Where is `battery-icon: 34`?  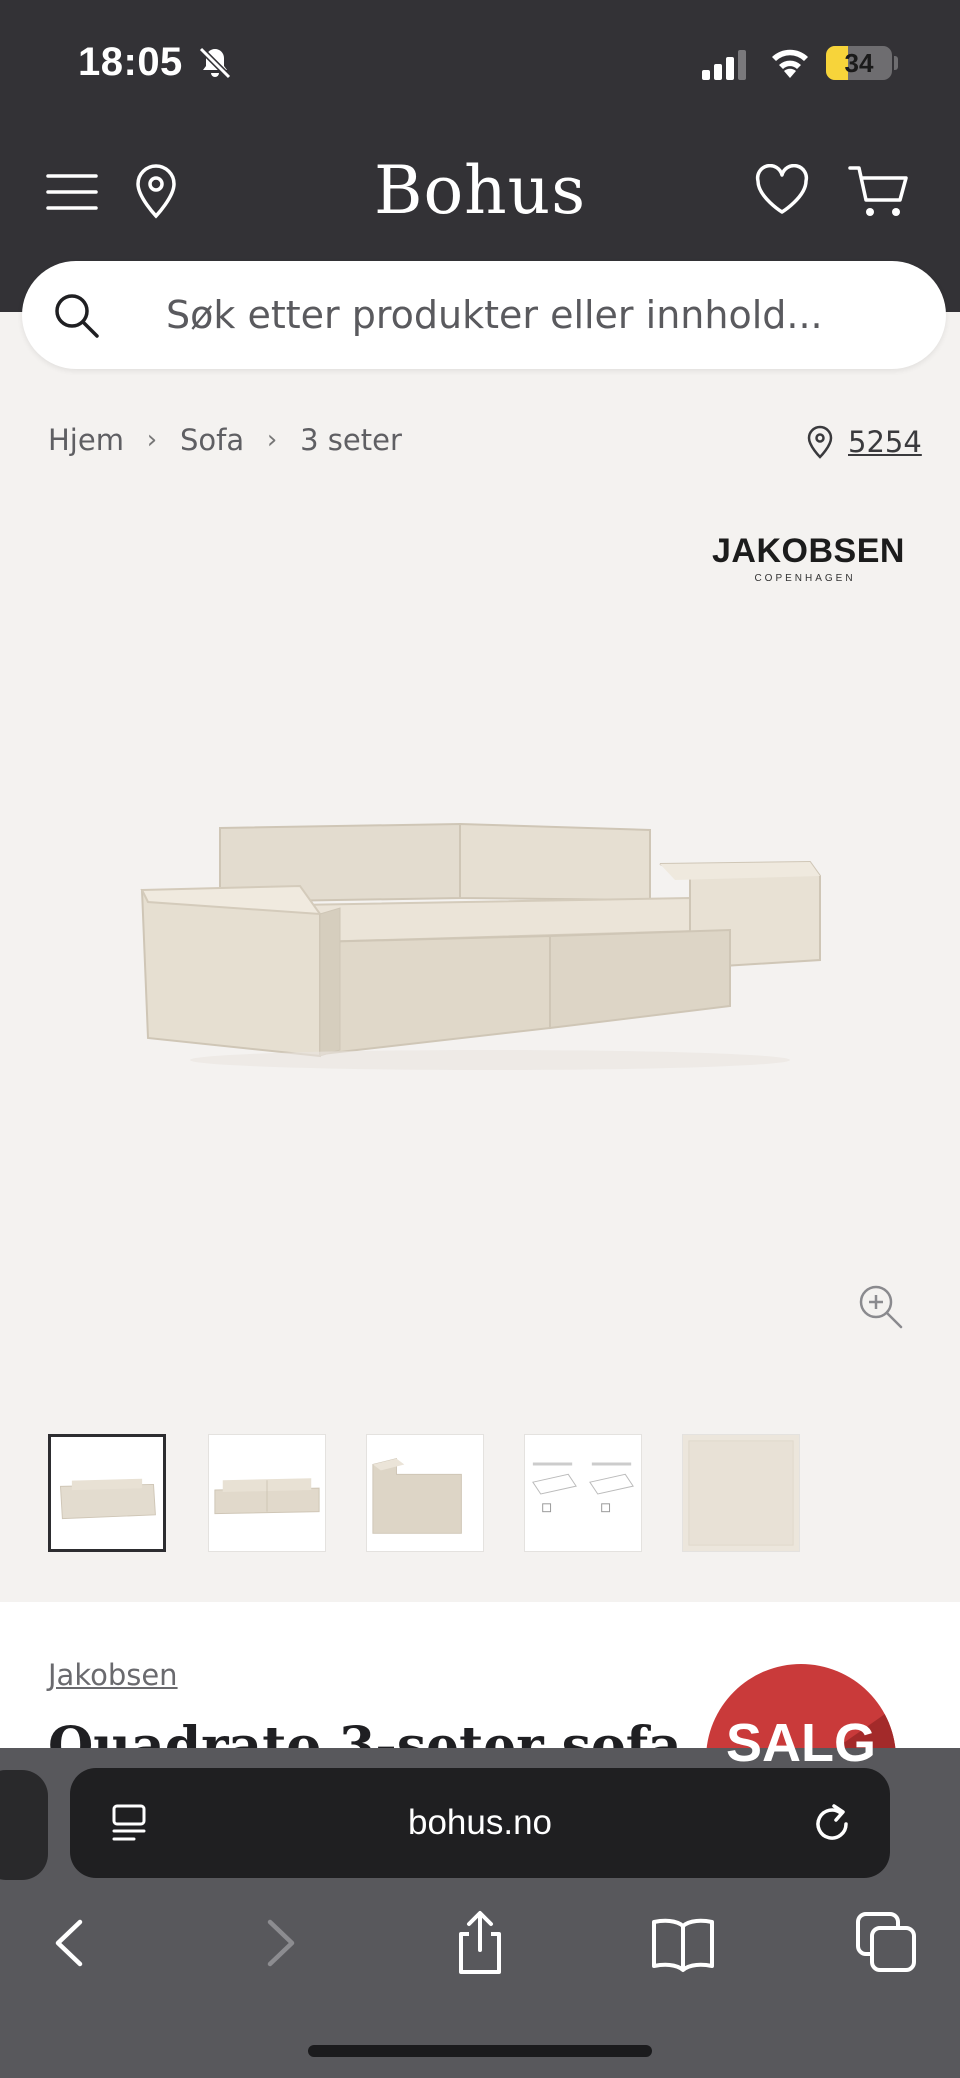 battery-icon: 34 is located at coordinates (859, 63).